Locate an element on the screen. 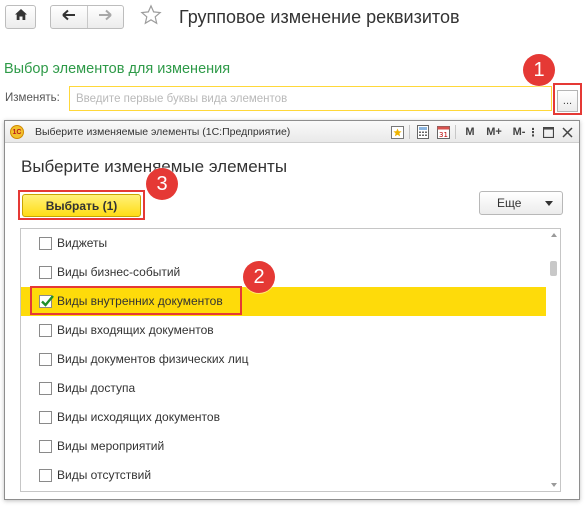 This screenshot has width=585, height=506. more-button-label: Еще is located at coordinates (509, 203).